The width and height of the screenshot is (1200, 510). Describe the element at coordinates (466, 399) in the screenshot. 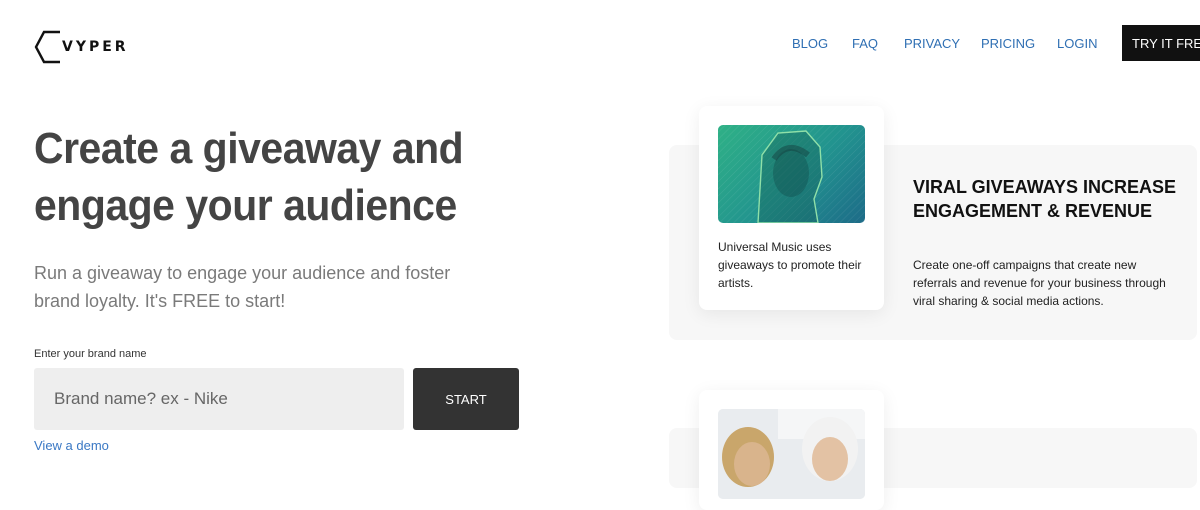

I see `start-button: START` at that location.